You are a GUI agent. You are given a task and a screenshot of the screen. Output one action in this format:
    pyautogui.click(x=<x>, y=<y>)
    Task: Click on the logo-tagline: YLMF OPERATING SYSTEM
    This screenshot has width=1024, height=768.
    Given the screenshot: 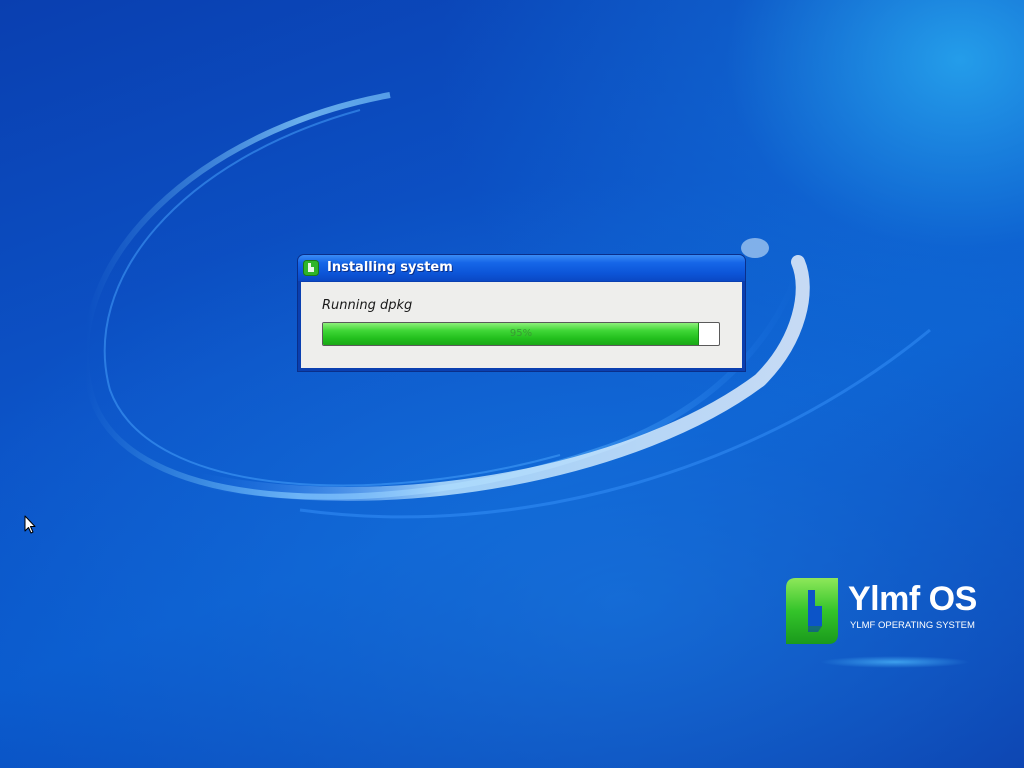 What is the action you would take?
    pyautogui.click(x=912, y=625)
    